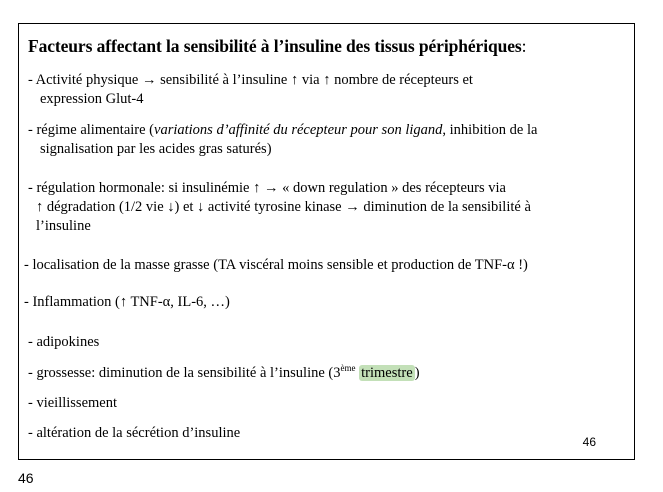  I want to click on slide-number: 46, so click(589, 442).